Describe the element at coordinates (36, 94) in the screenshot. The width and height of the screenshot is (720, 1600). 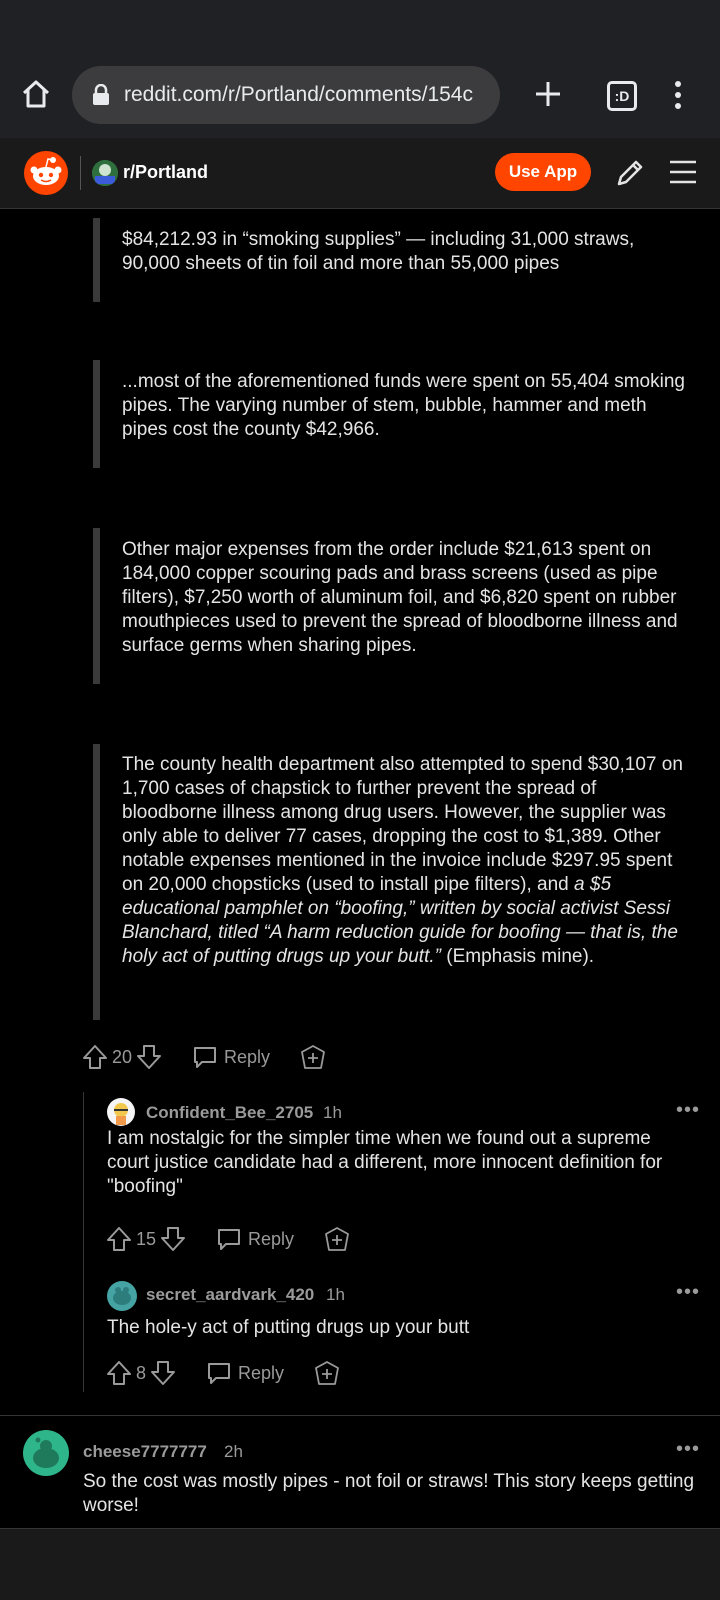
I see `home-icon` at that location.